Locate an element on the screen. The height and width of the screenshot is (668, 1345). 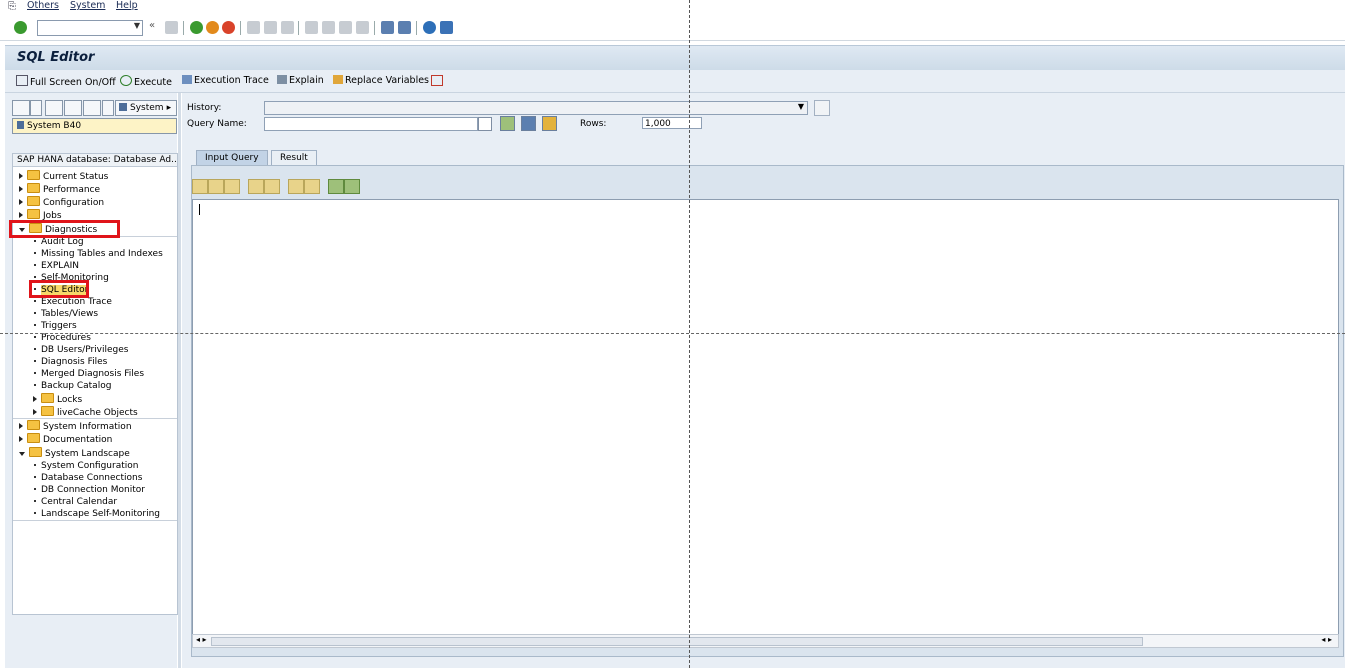
system-button: System ▸ is located at coordinates (146, 108).